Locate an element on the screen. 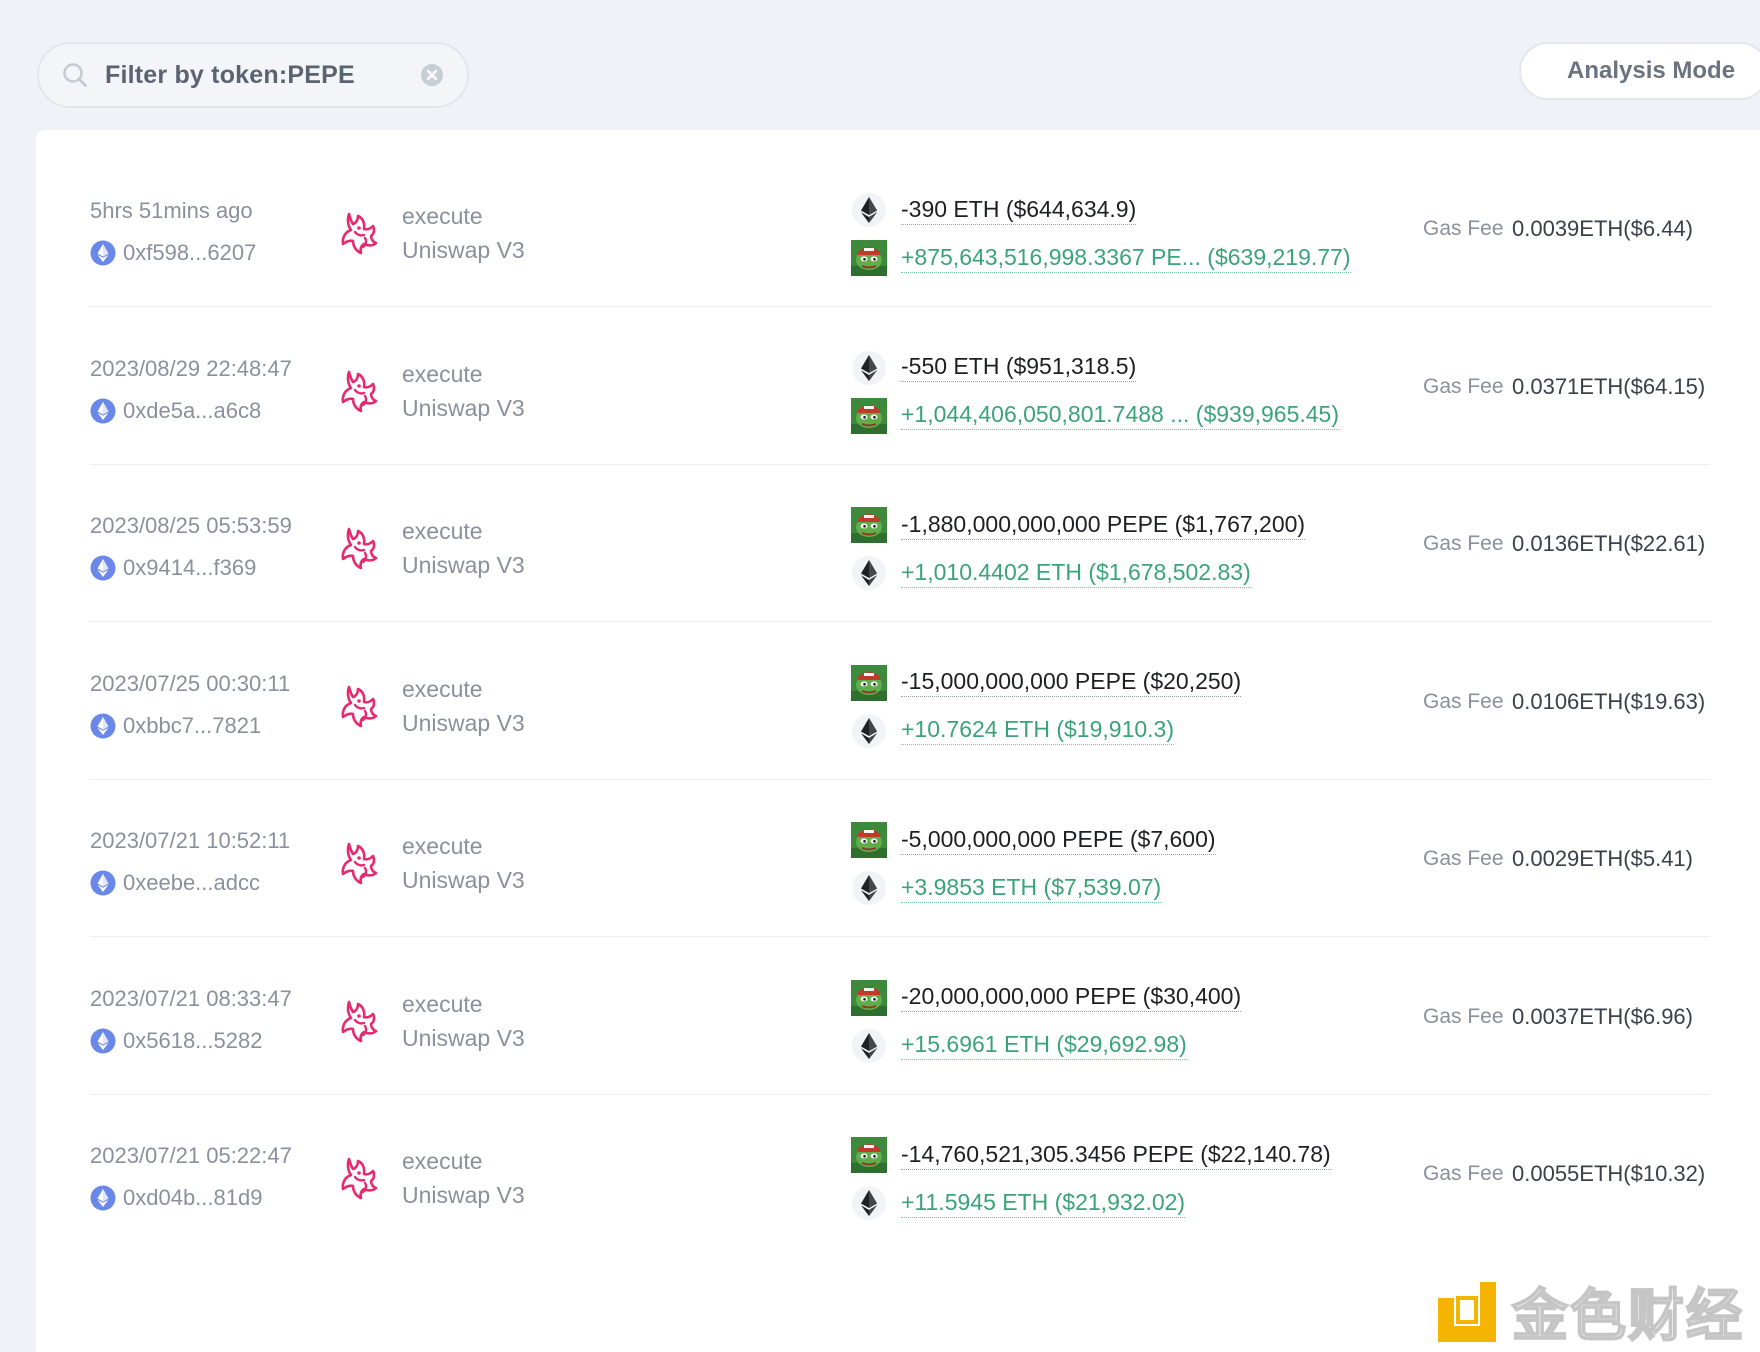  amount-out: -14,760,521,305.3456 PEPE ($22,140.78) is located at coordinates (1116, 1155).